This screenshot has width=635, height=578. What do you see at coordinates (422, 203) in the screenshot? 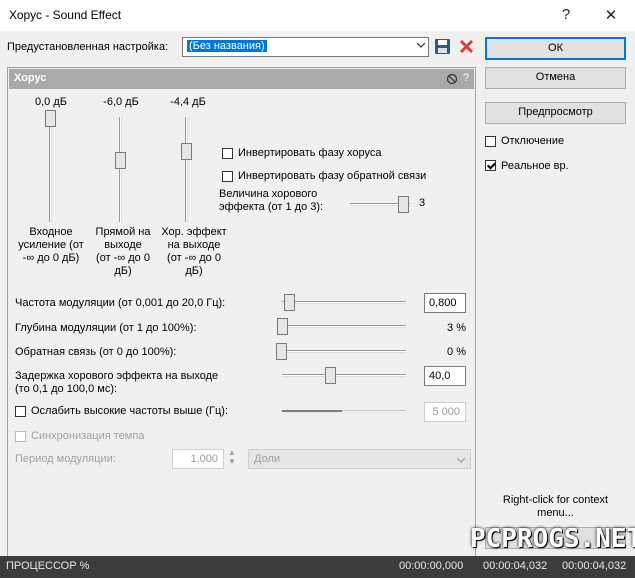
I see `chorus-amount-value: 3` at bounding box center [422, 203].